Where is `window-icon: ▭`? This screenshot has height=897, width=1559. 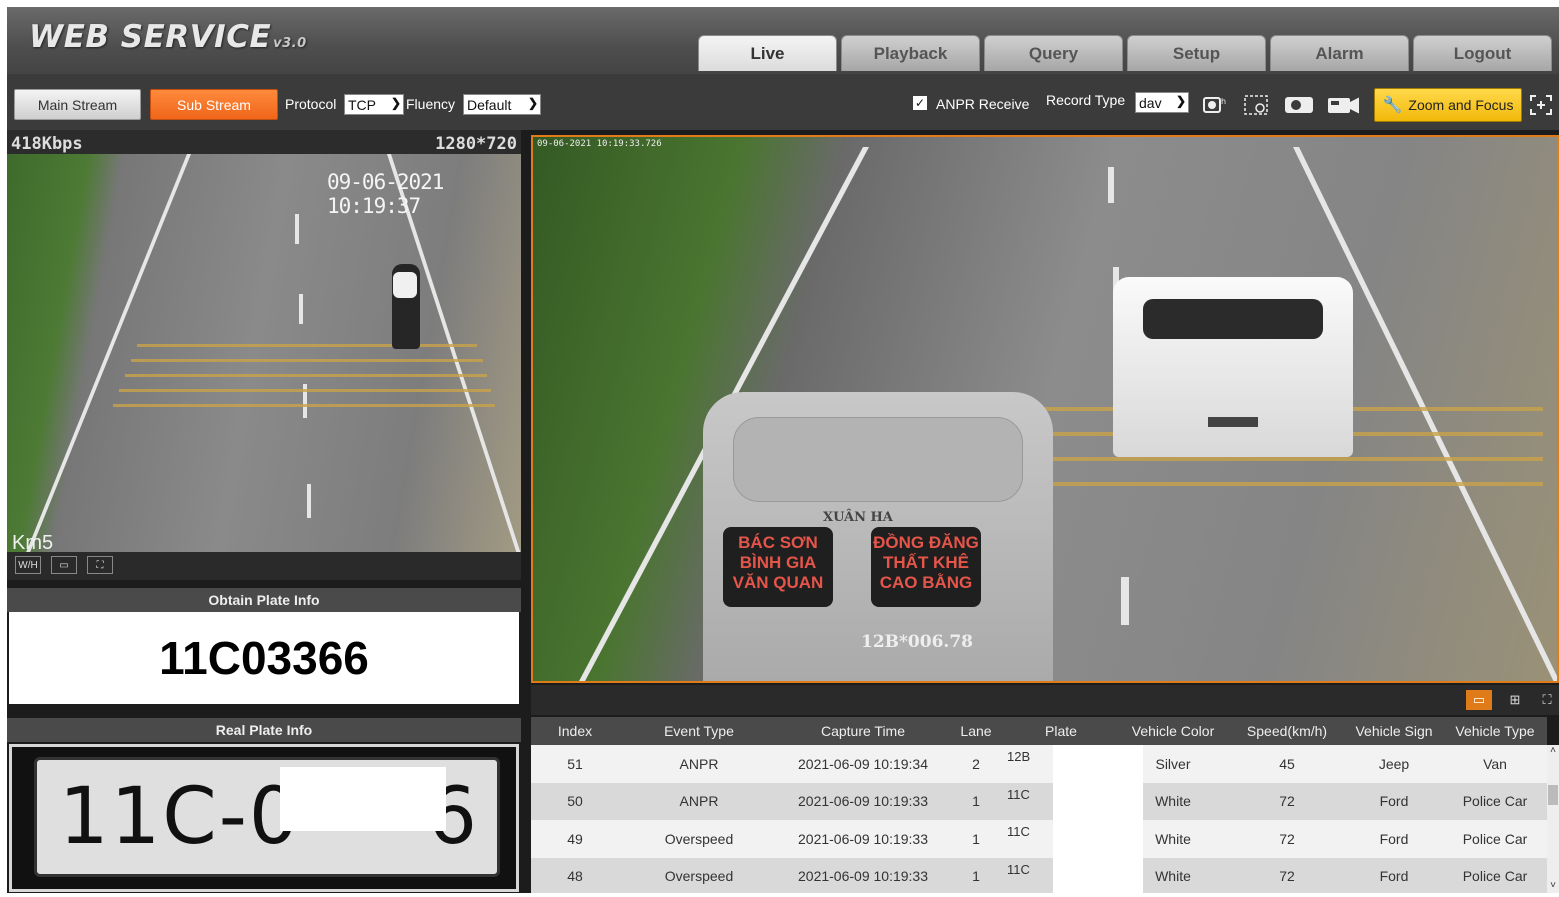
window-icon: ▭ is located at coordinates (64, 565).